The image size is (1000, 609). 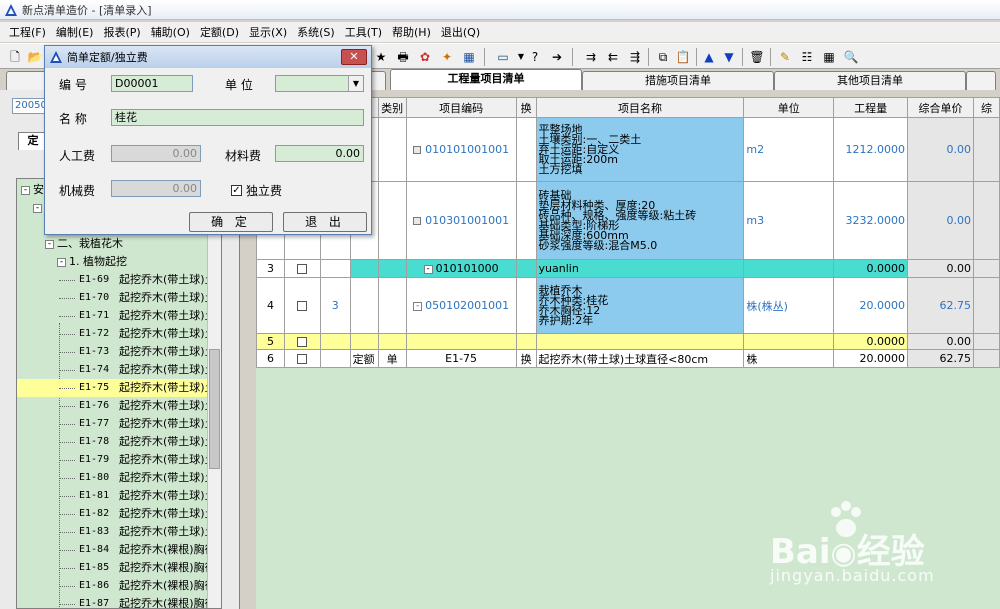 I want to click on tree-item-e1-75: E1-75 起挖乔木(带土球)土球, so click(x=119, y=388).